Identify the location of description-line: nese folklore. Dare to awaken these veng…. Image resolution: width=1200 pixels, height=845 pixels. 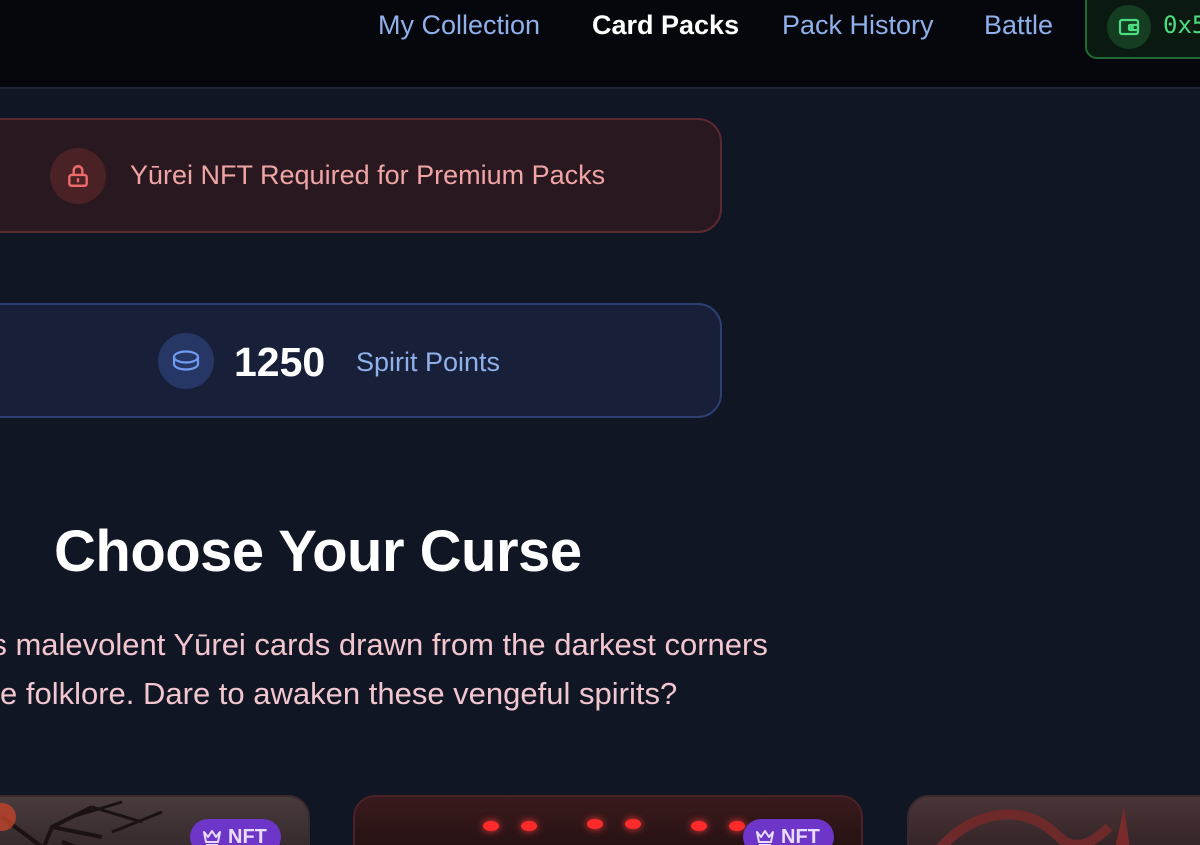
(339, 693).